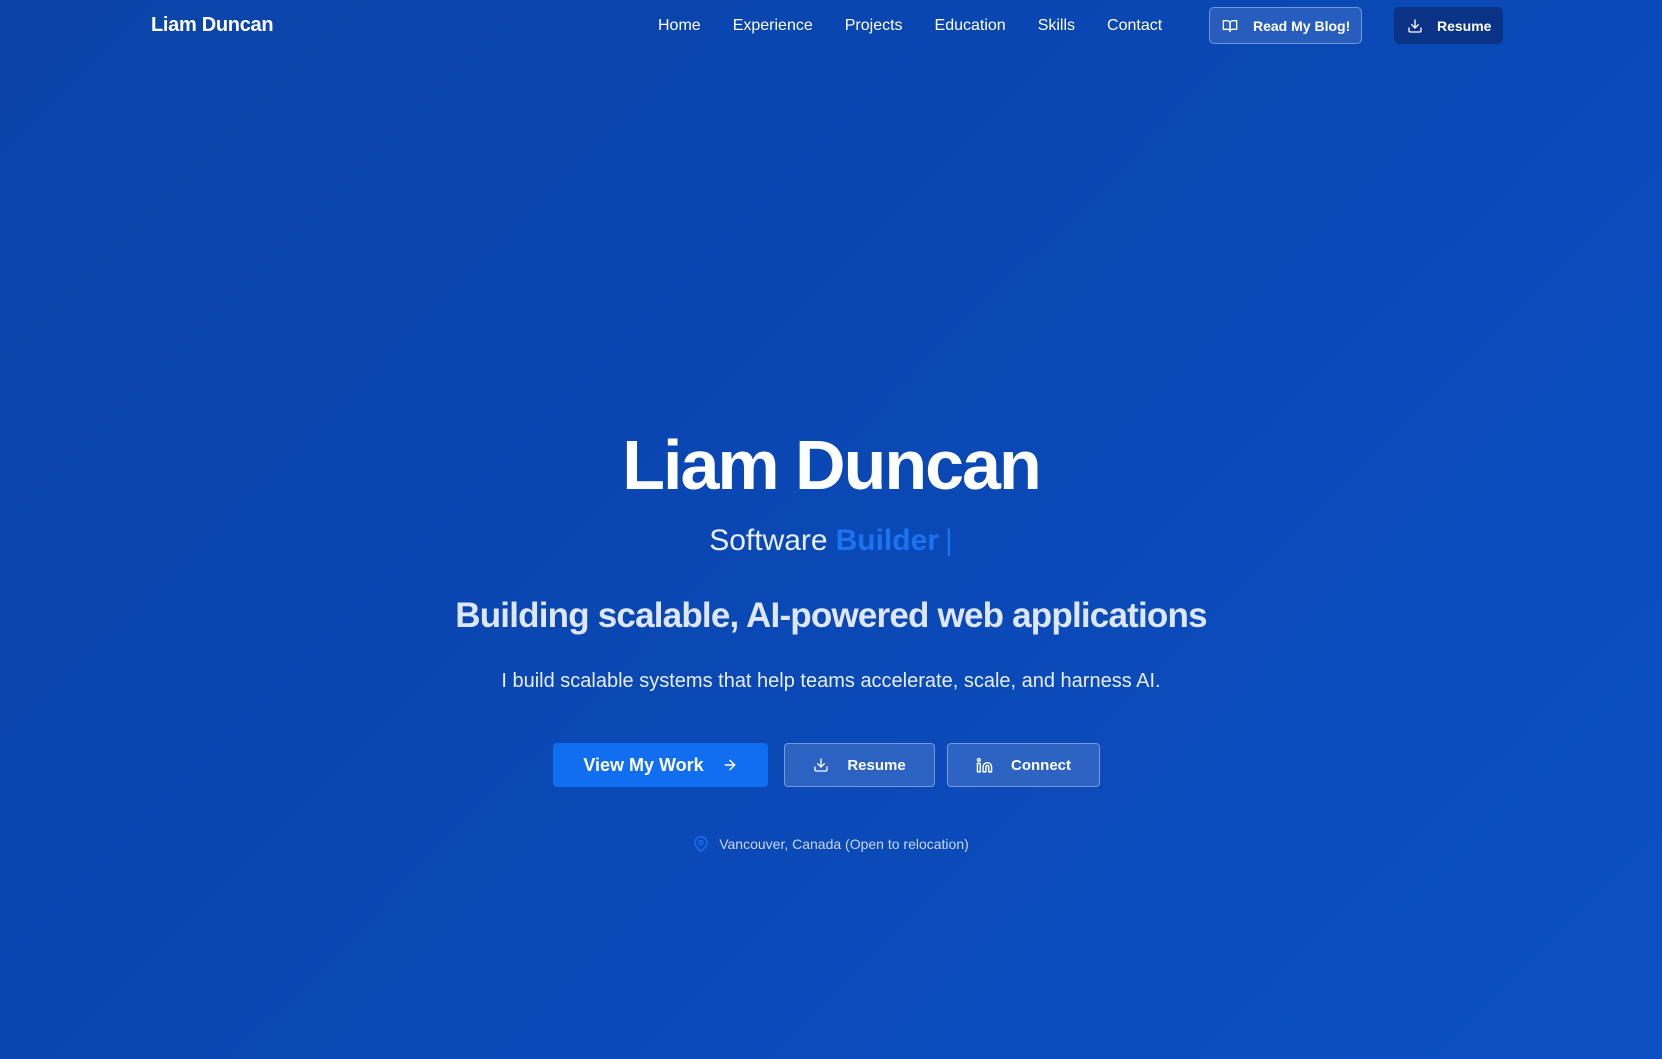 The image size is (1662, 1059). I want to click on nav-link-projects: Projects, so click(874, 26).